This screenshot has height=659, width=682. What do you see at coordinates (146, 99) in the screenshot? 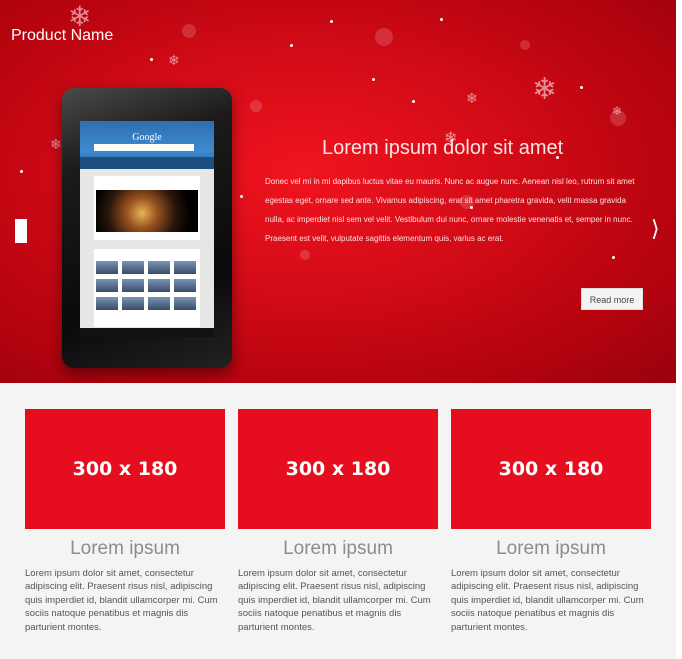
I see `camera-icon` at bounding box center [146, 99].